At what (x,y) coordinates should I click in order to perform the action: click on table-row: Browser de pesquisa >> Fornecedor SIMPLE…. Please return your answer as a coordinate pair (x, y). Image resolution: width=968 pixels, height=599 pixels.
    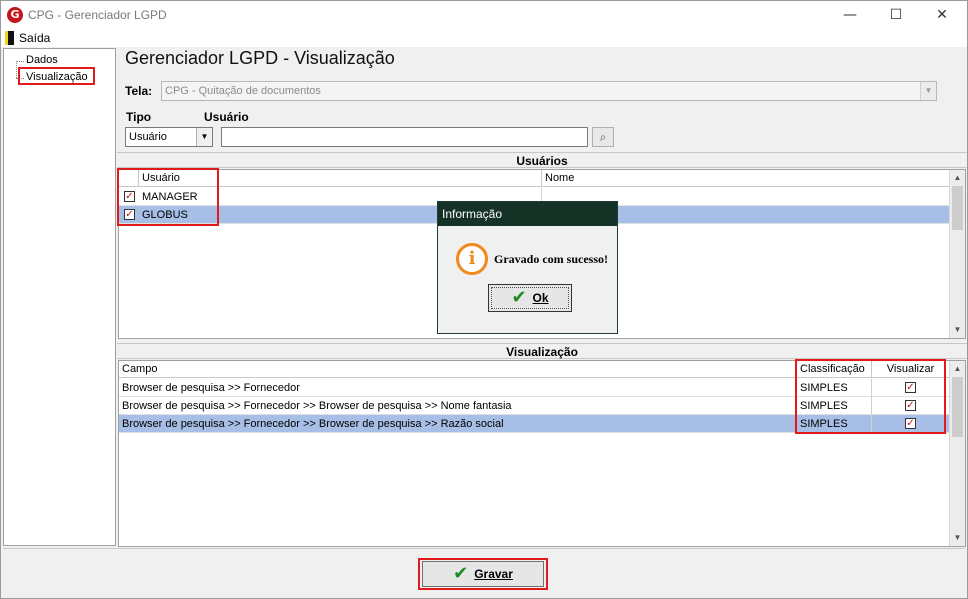
    Looking at the image, I should click on (534, 388).